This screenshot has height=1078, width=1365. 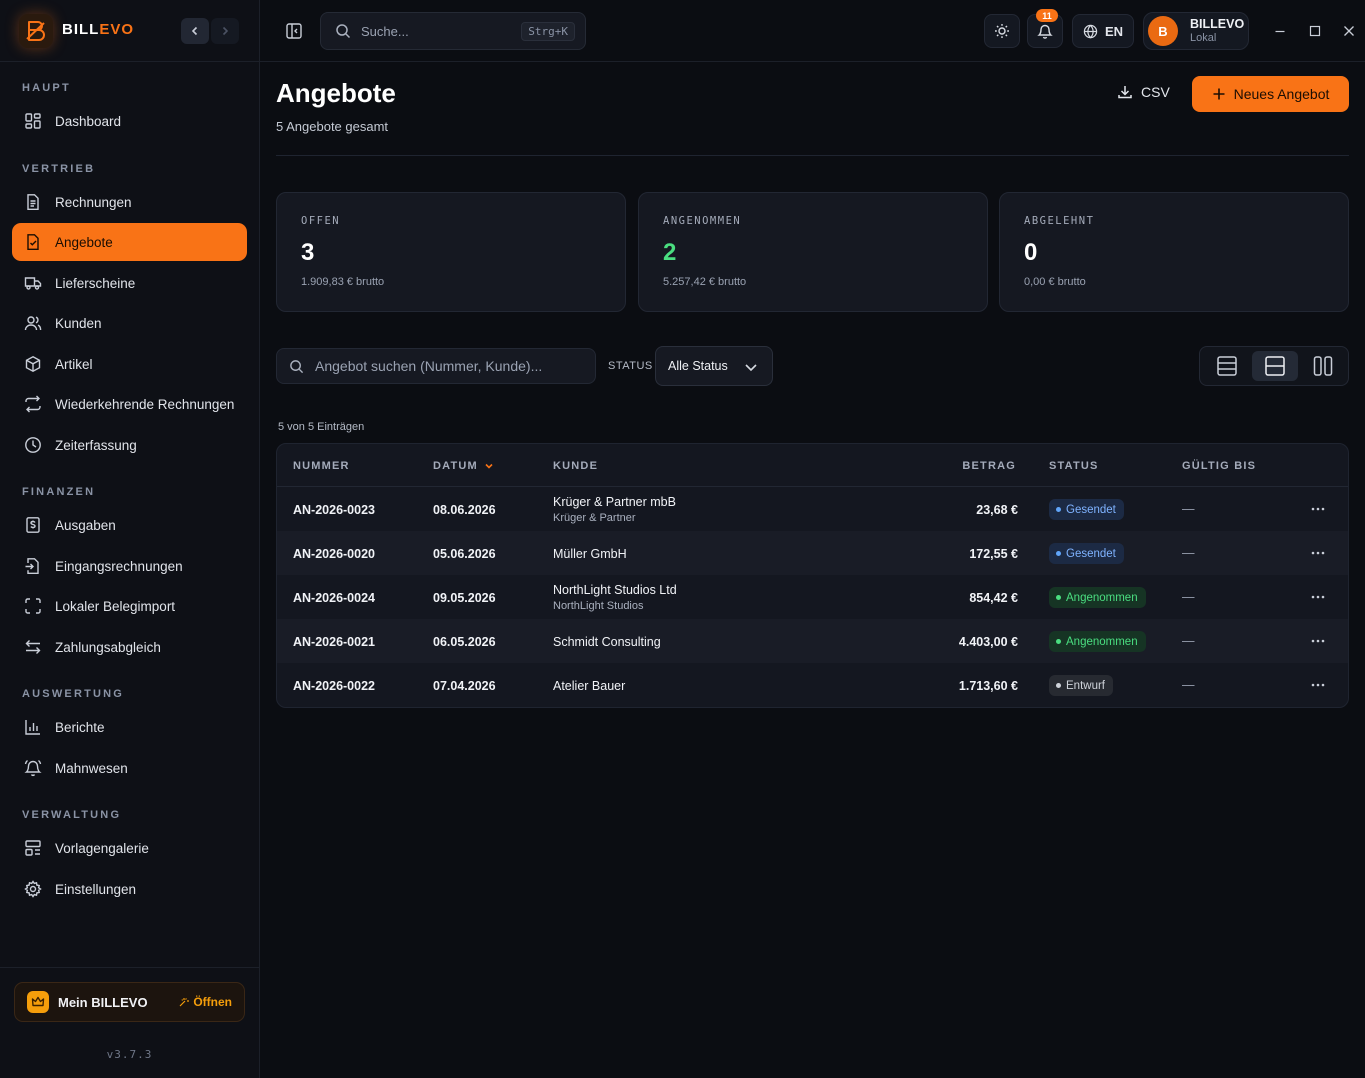 I want to click on notifications-button: 11, so click(x=1045, y=28).